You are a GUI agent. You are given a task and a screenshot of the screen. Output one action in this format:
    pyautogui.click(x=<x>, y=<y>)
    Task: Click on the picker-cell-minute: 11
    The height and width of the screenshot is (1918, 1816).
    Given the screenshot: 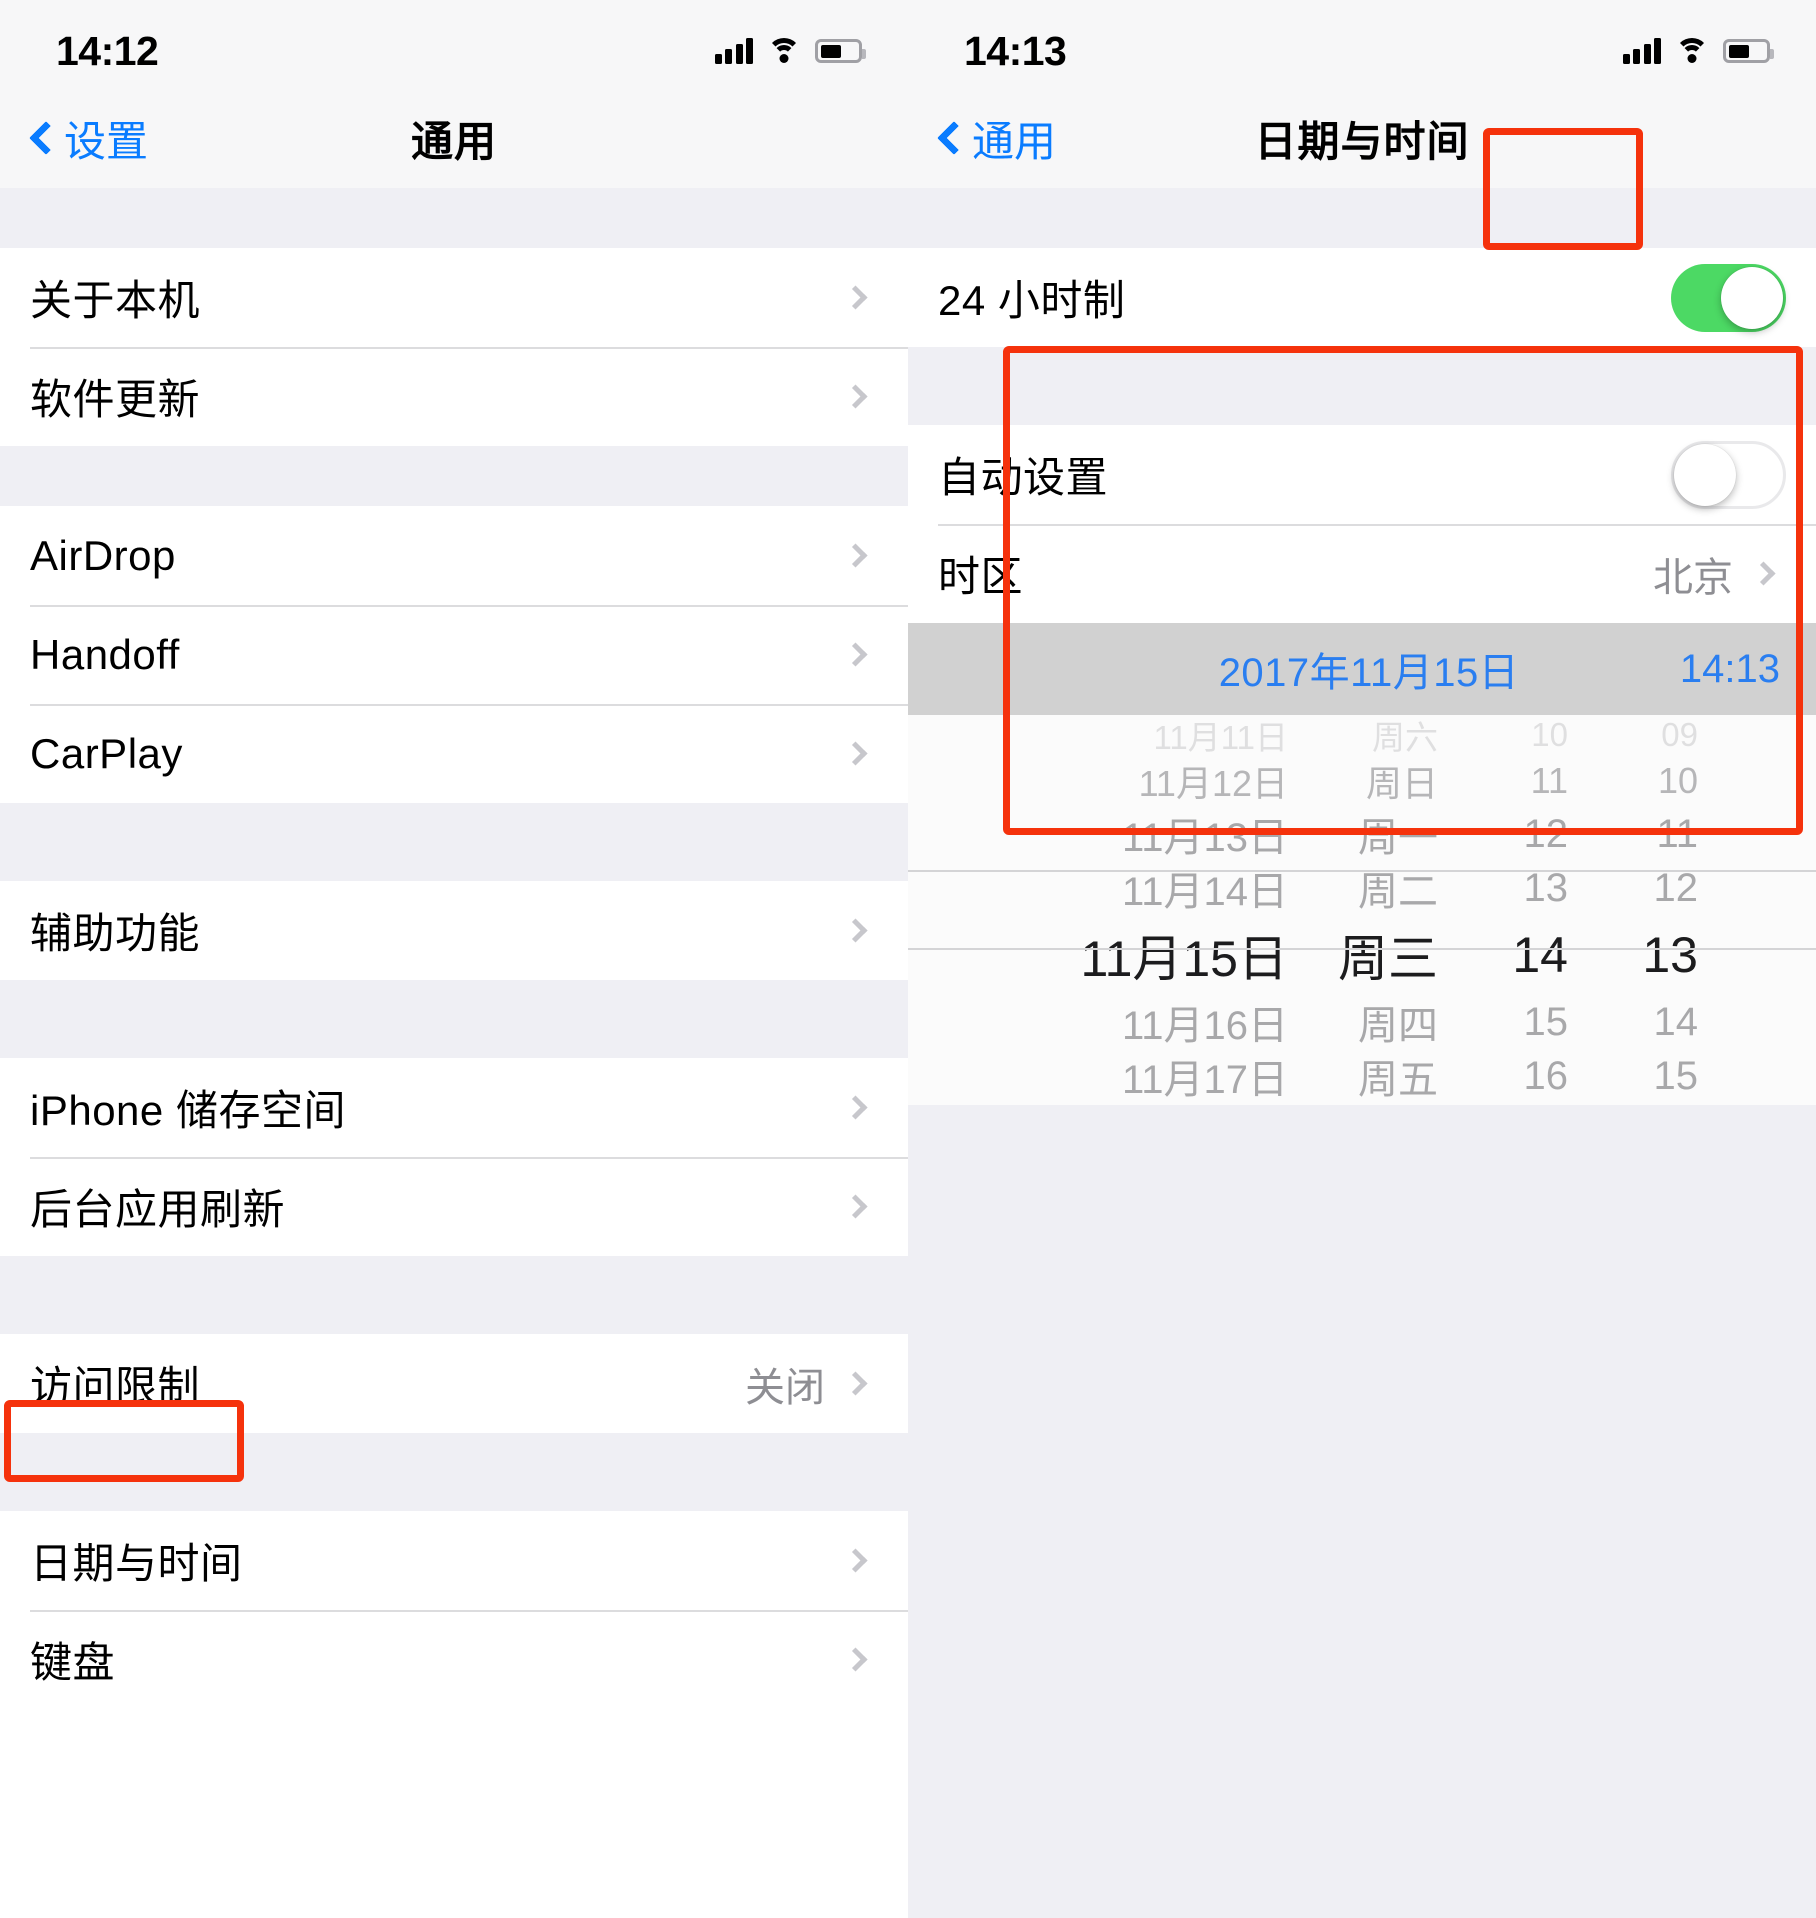 What is the action you would take?
    pyautogui.click(x=1677, y=833)
    